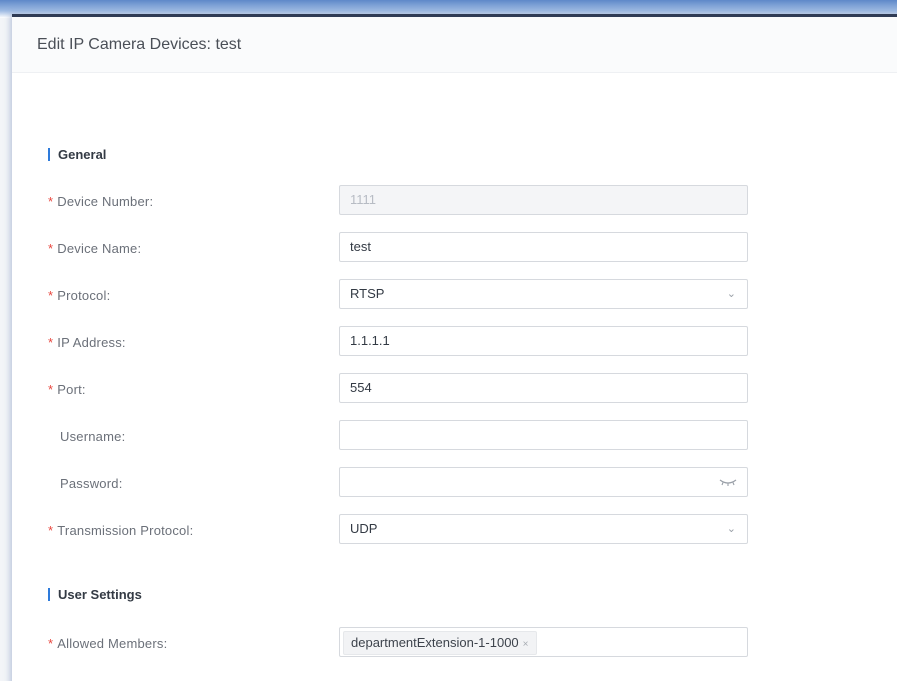 The height and width of the screenshot is (681, 897). What do you see at coordinates (121, 530) in the screenshot?
I see `label-transmission-protocol: * Transmission Protocol:` at bounding box center [121, 530].